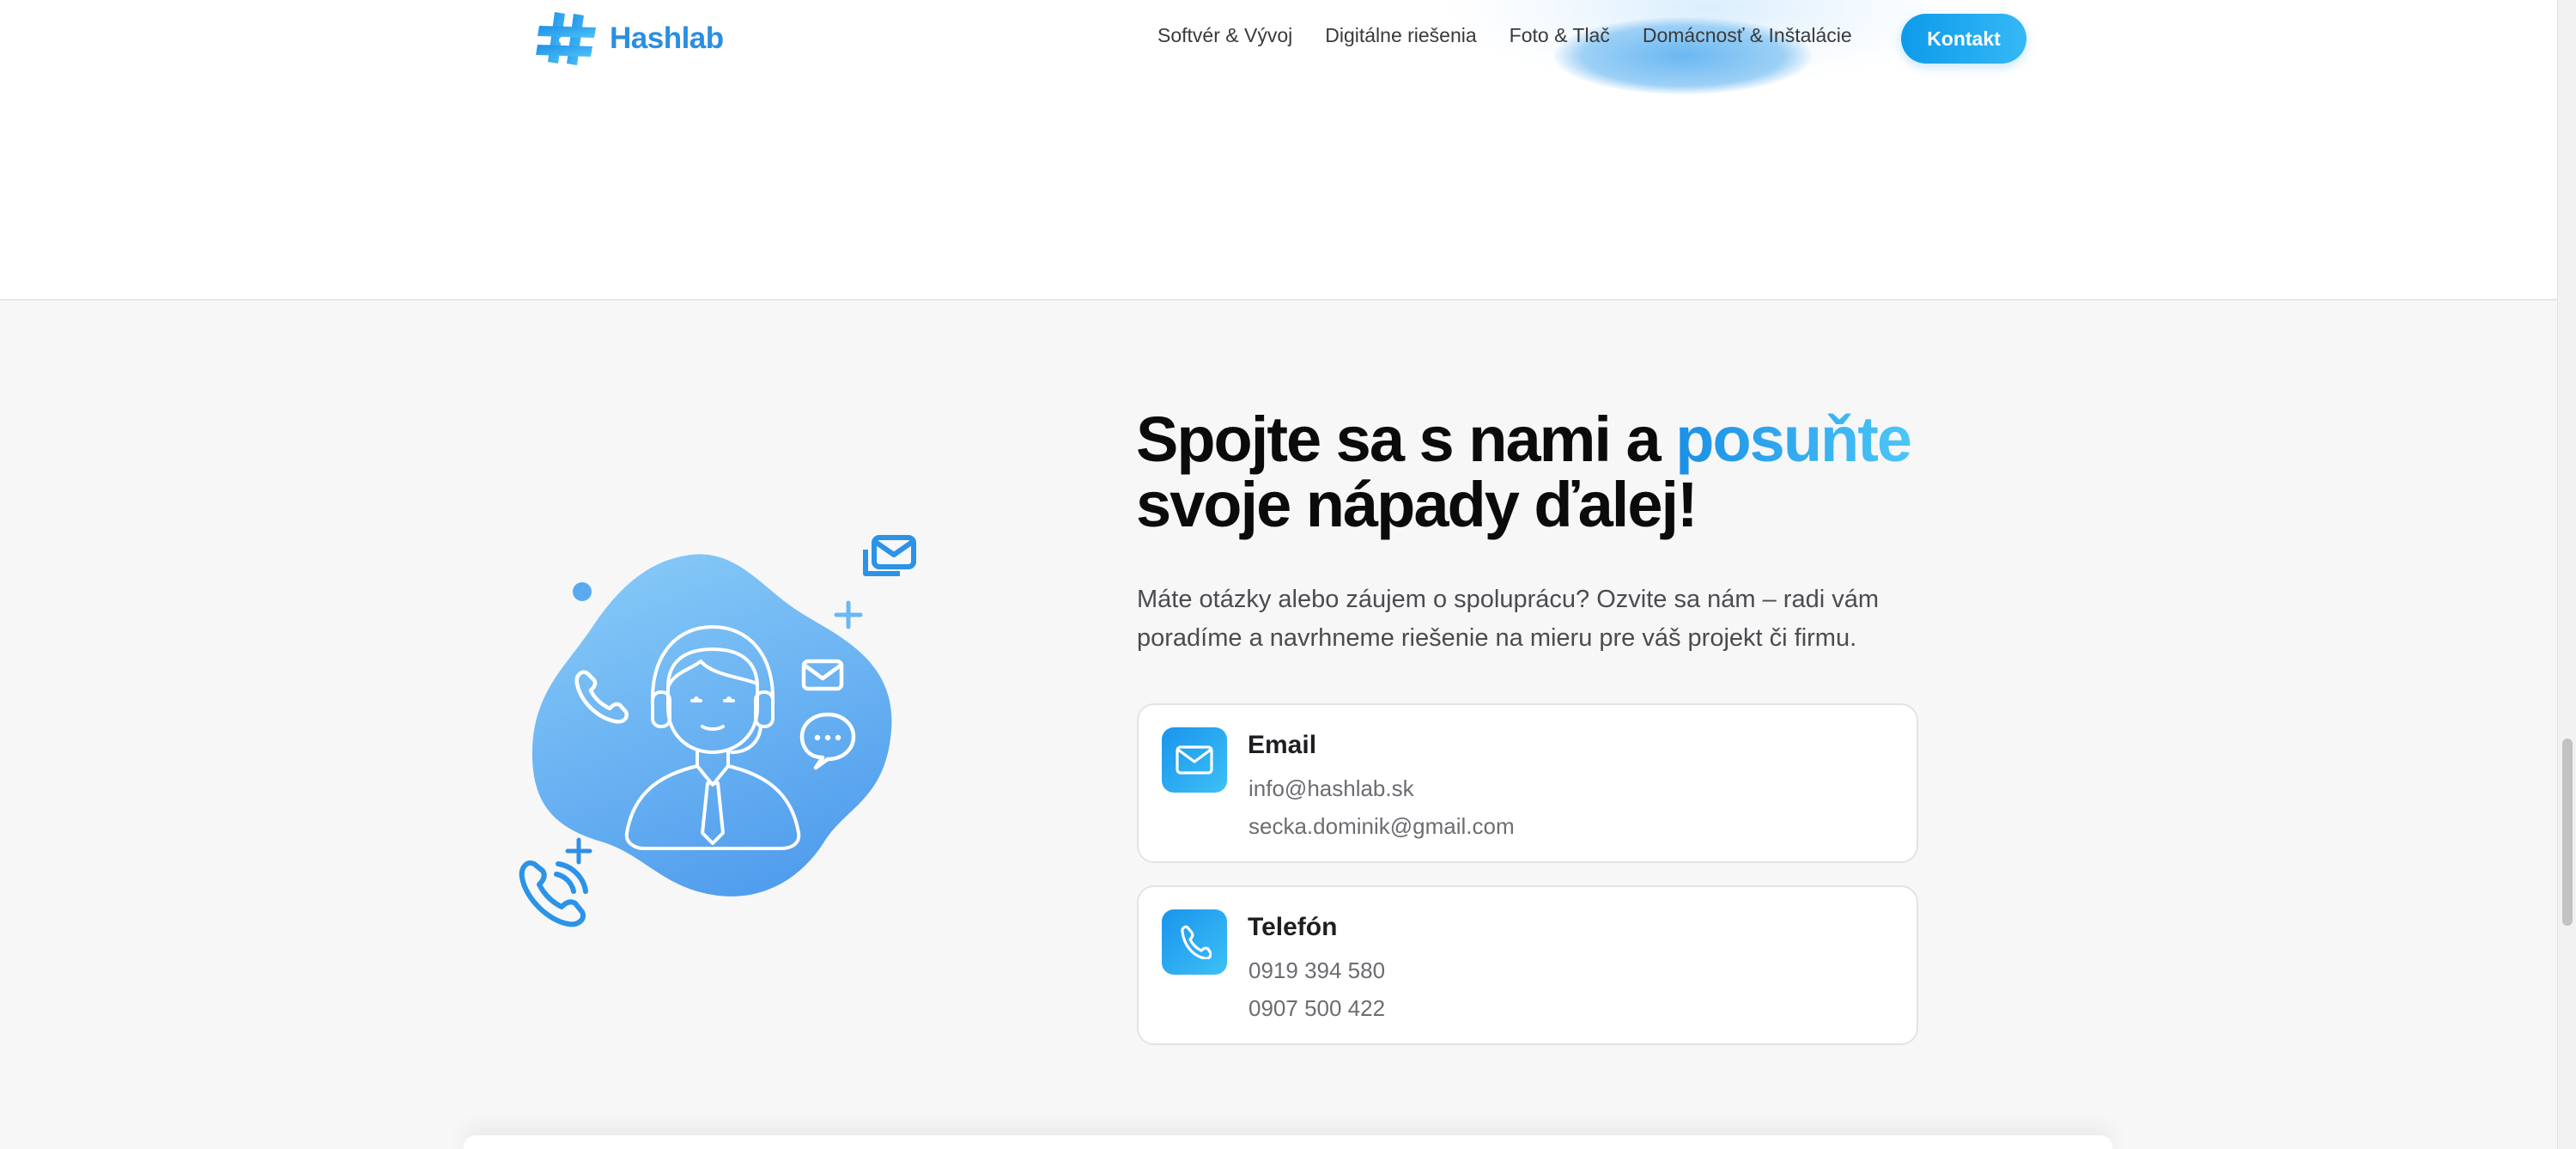 Image resolution: width=2576 pixels, height=1149 pixels. Describe the element at coordinates (722, 730) in the screenshot. I see `support-agent-illustration` at that location.